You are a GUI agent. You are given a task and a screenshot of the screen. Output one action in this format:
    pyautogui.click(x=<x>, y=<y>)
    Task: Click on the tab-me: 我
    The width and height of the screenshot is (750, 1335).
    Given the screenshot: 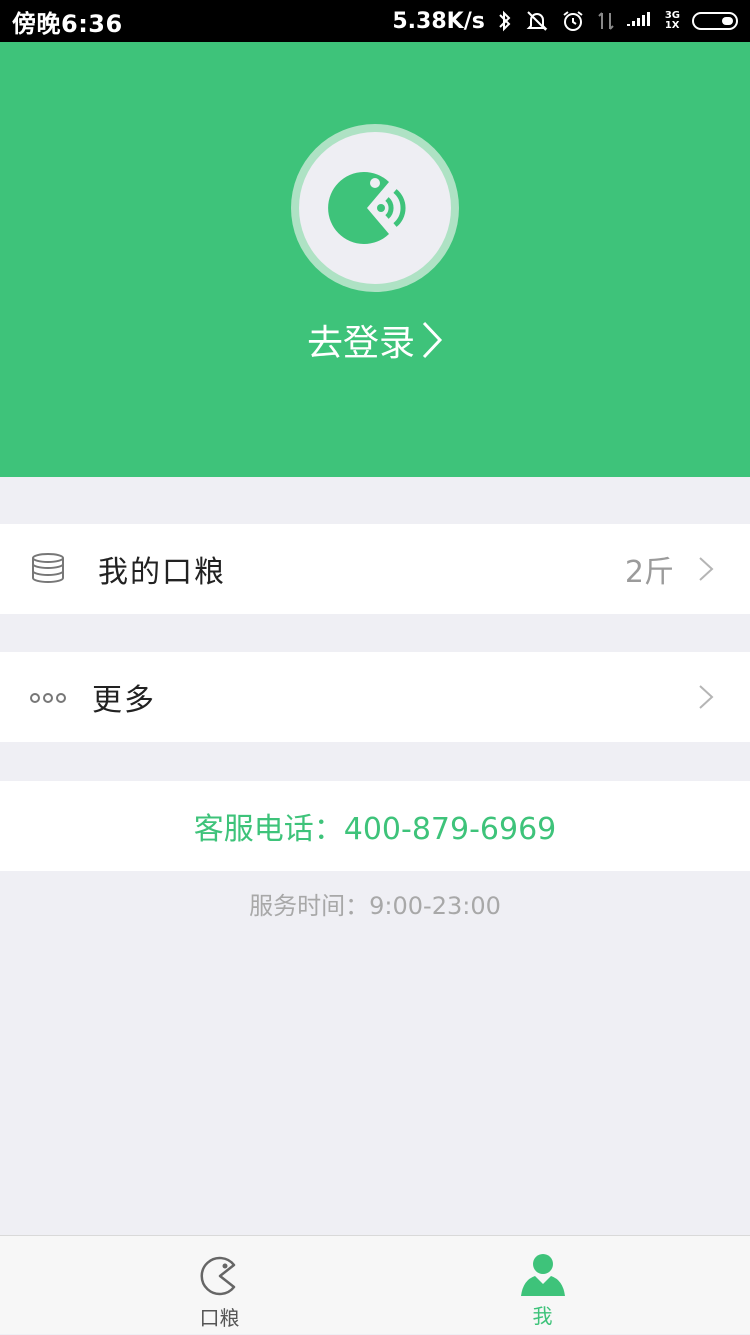 What is the action you would take?
    pyautogui.click(x=542, y=1285)
    